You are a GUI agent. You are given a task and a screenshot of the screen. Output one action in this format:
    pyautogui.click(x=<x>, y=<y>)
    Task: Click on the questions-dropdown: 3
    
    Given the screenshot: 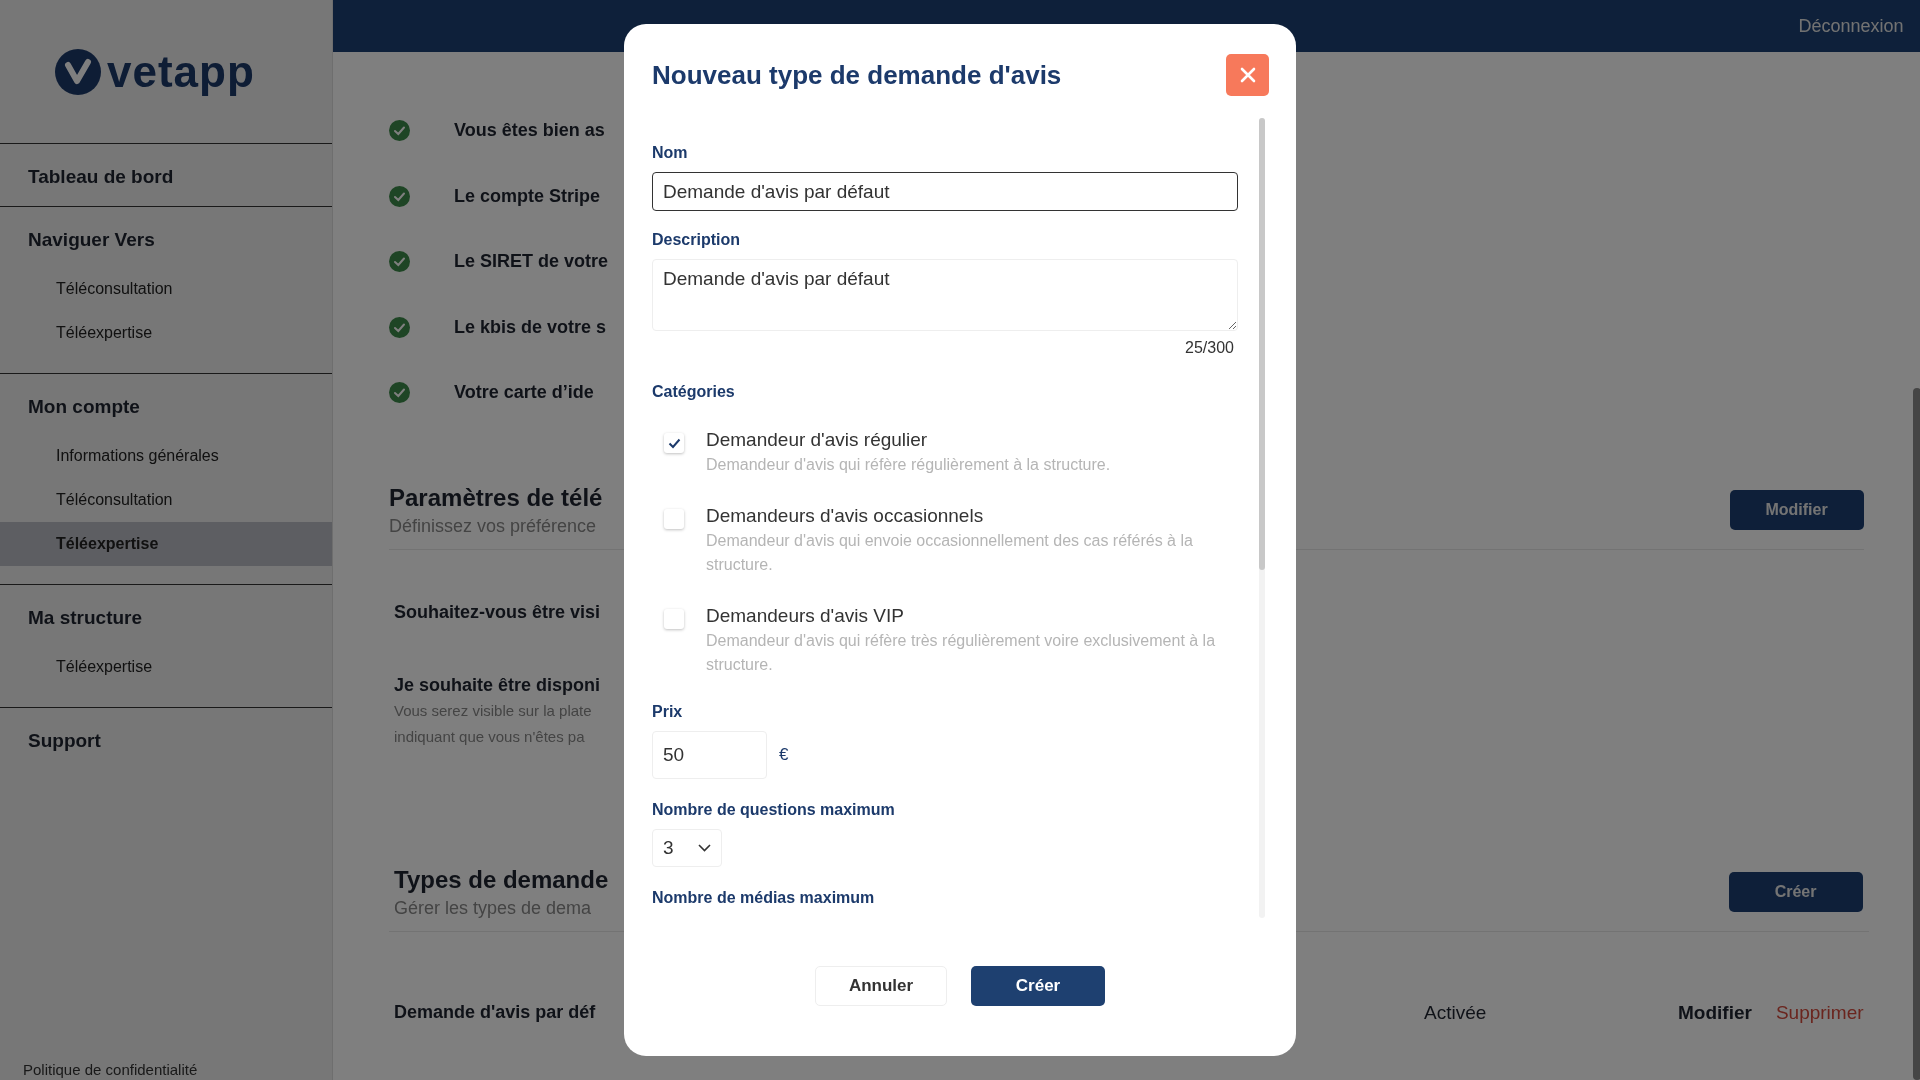 What is the action you would take?
    pyautogui.click(x=687, y=848)
    